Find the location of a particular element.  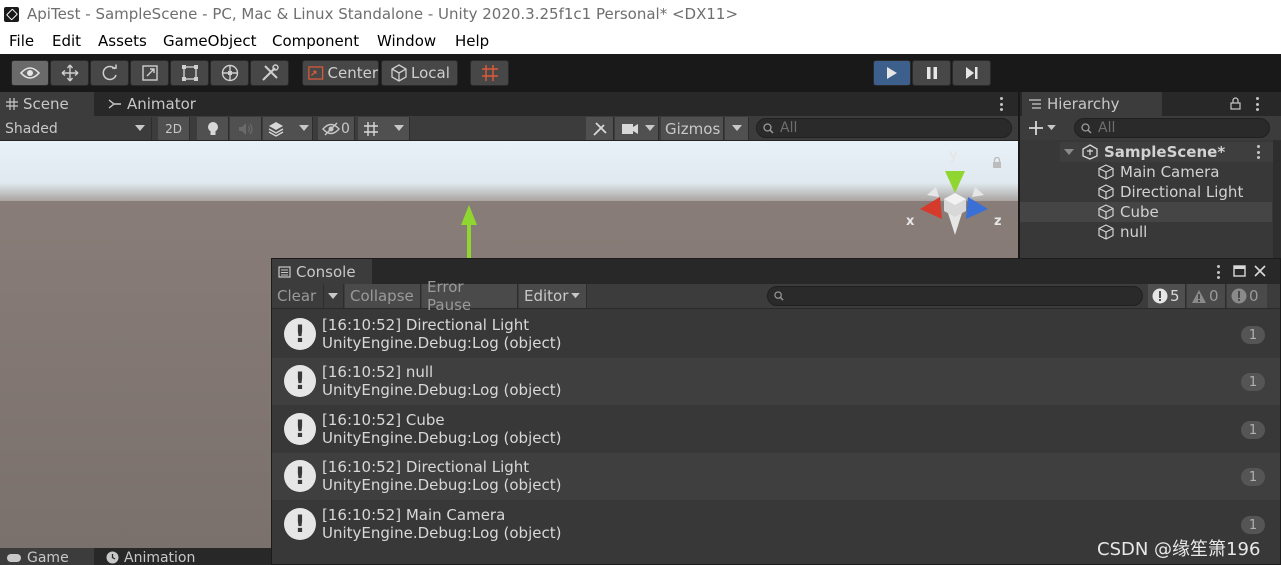

scene-visibility-toggle: 0 is located at coordinates (336, 128).